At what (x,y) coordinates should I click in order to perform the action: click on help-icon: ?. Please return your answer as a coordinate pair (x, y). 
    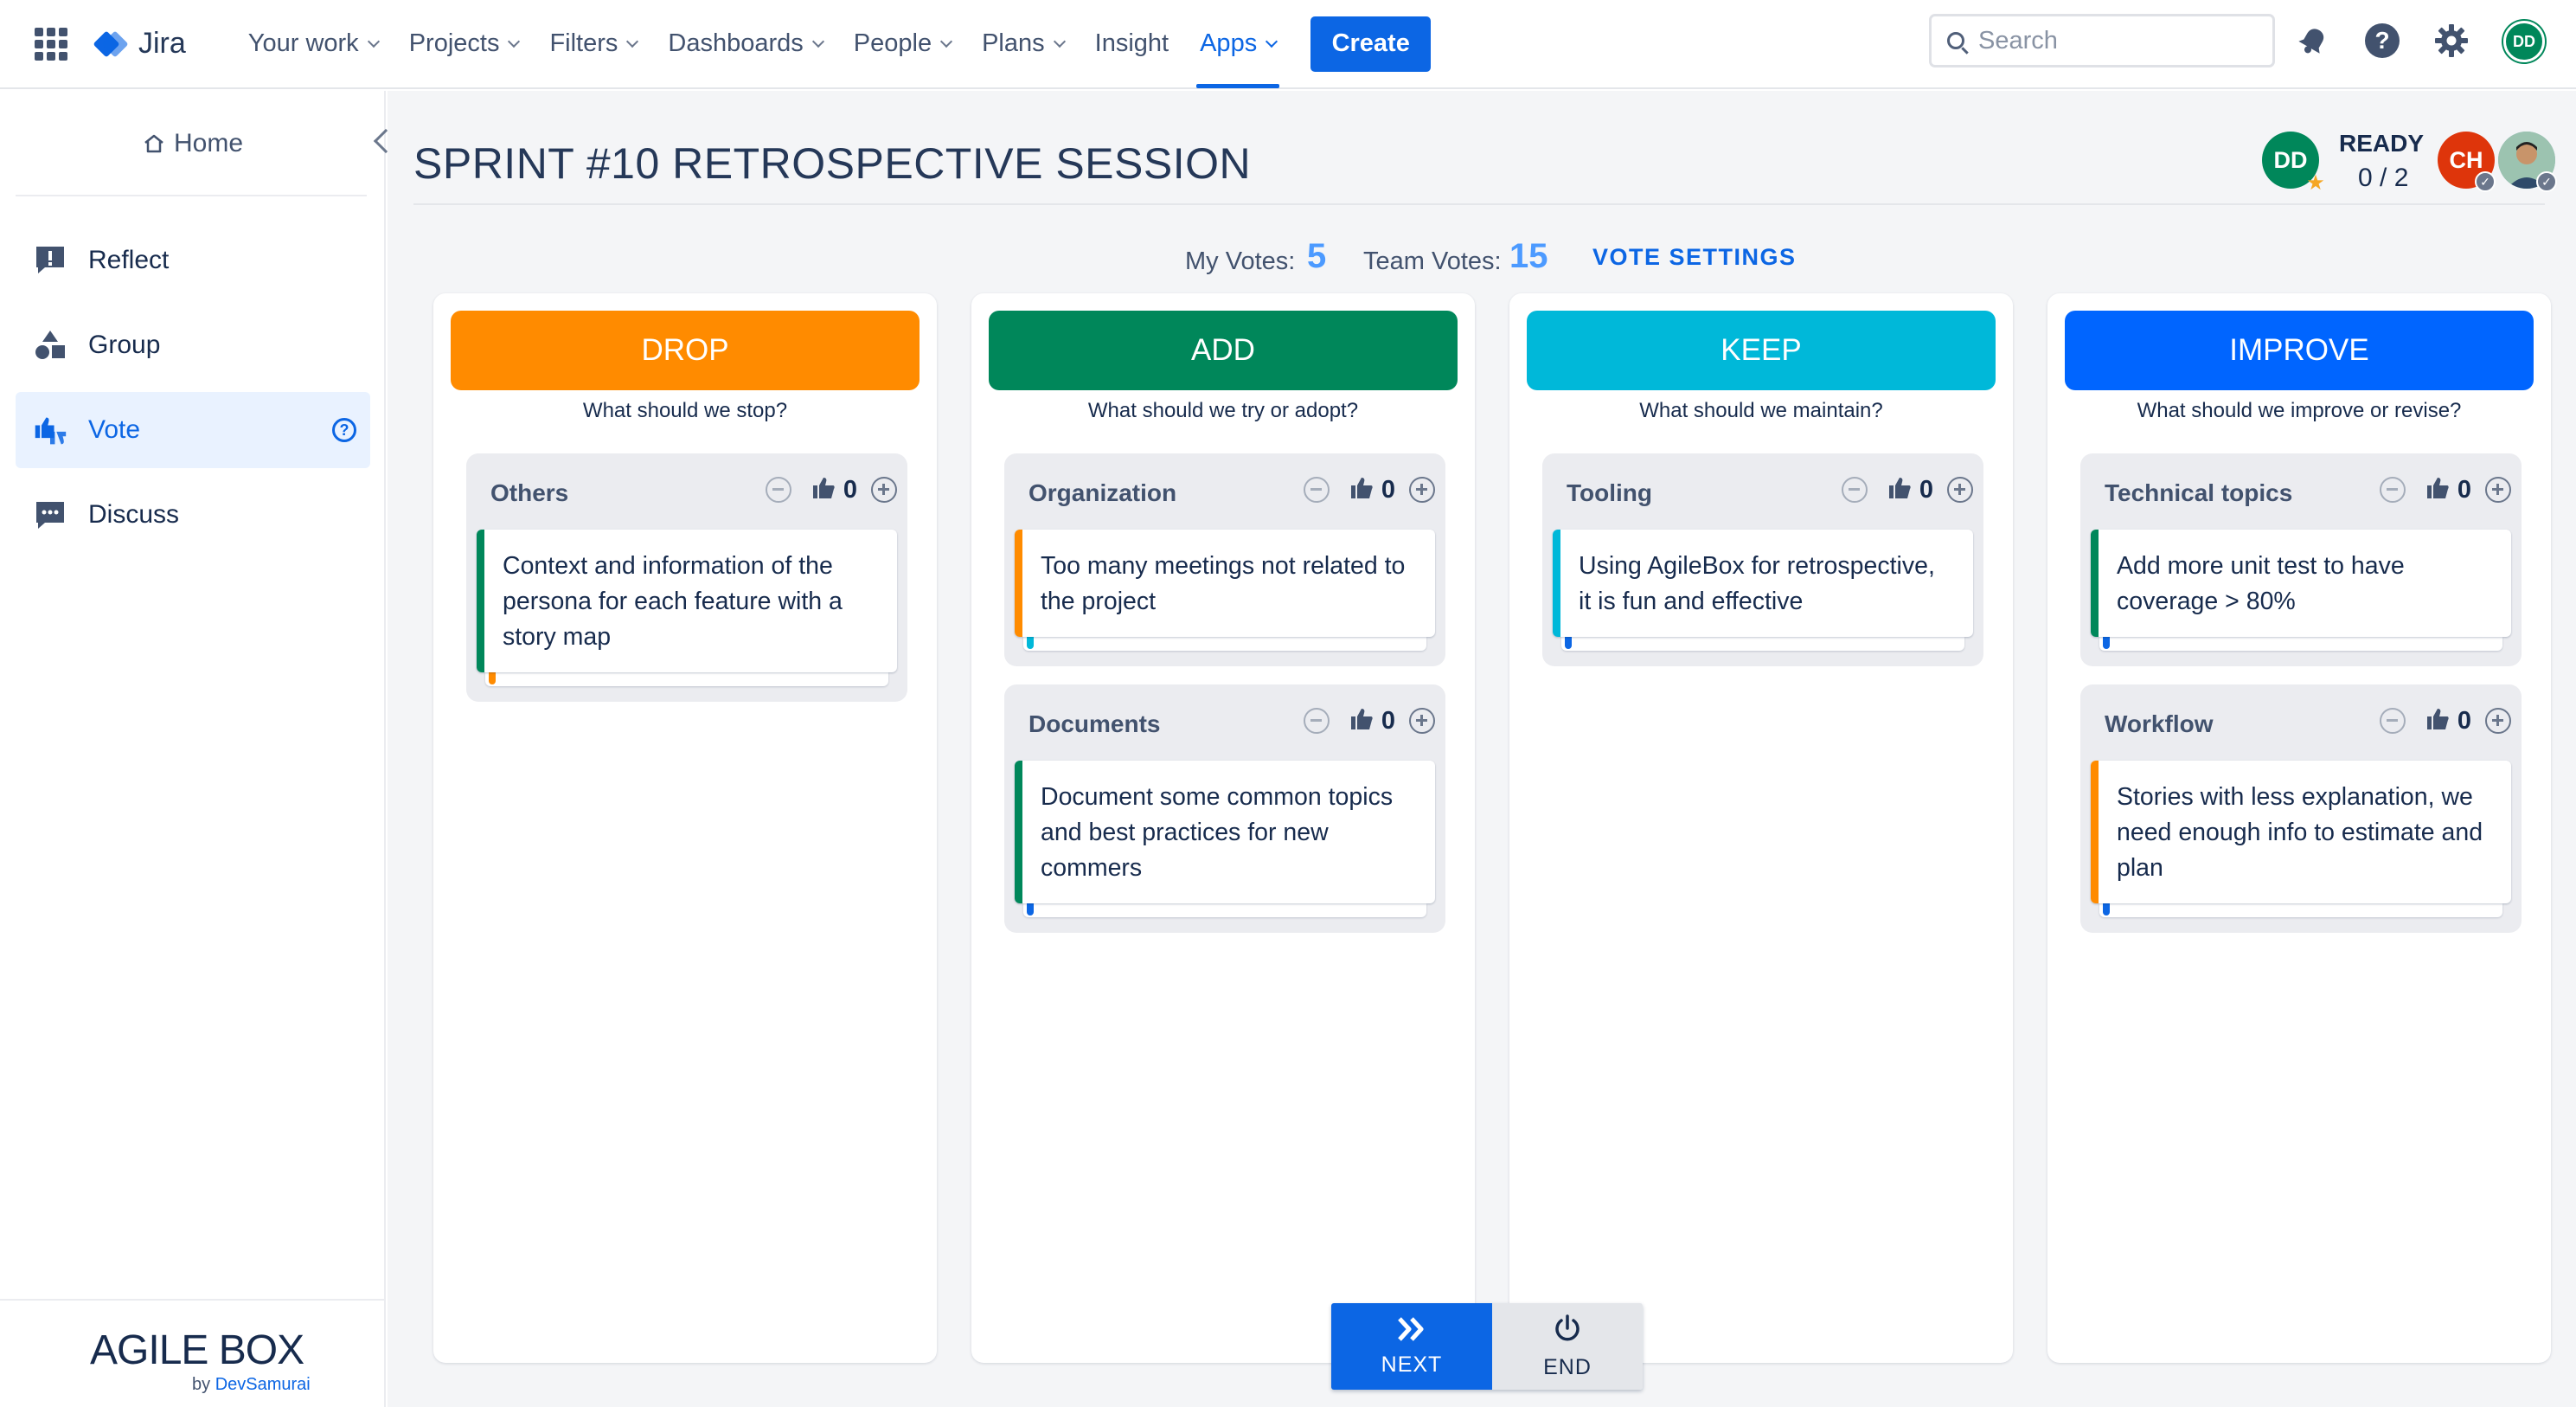
    Looking at the image, I should click on (2382, 41).